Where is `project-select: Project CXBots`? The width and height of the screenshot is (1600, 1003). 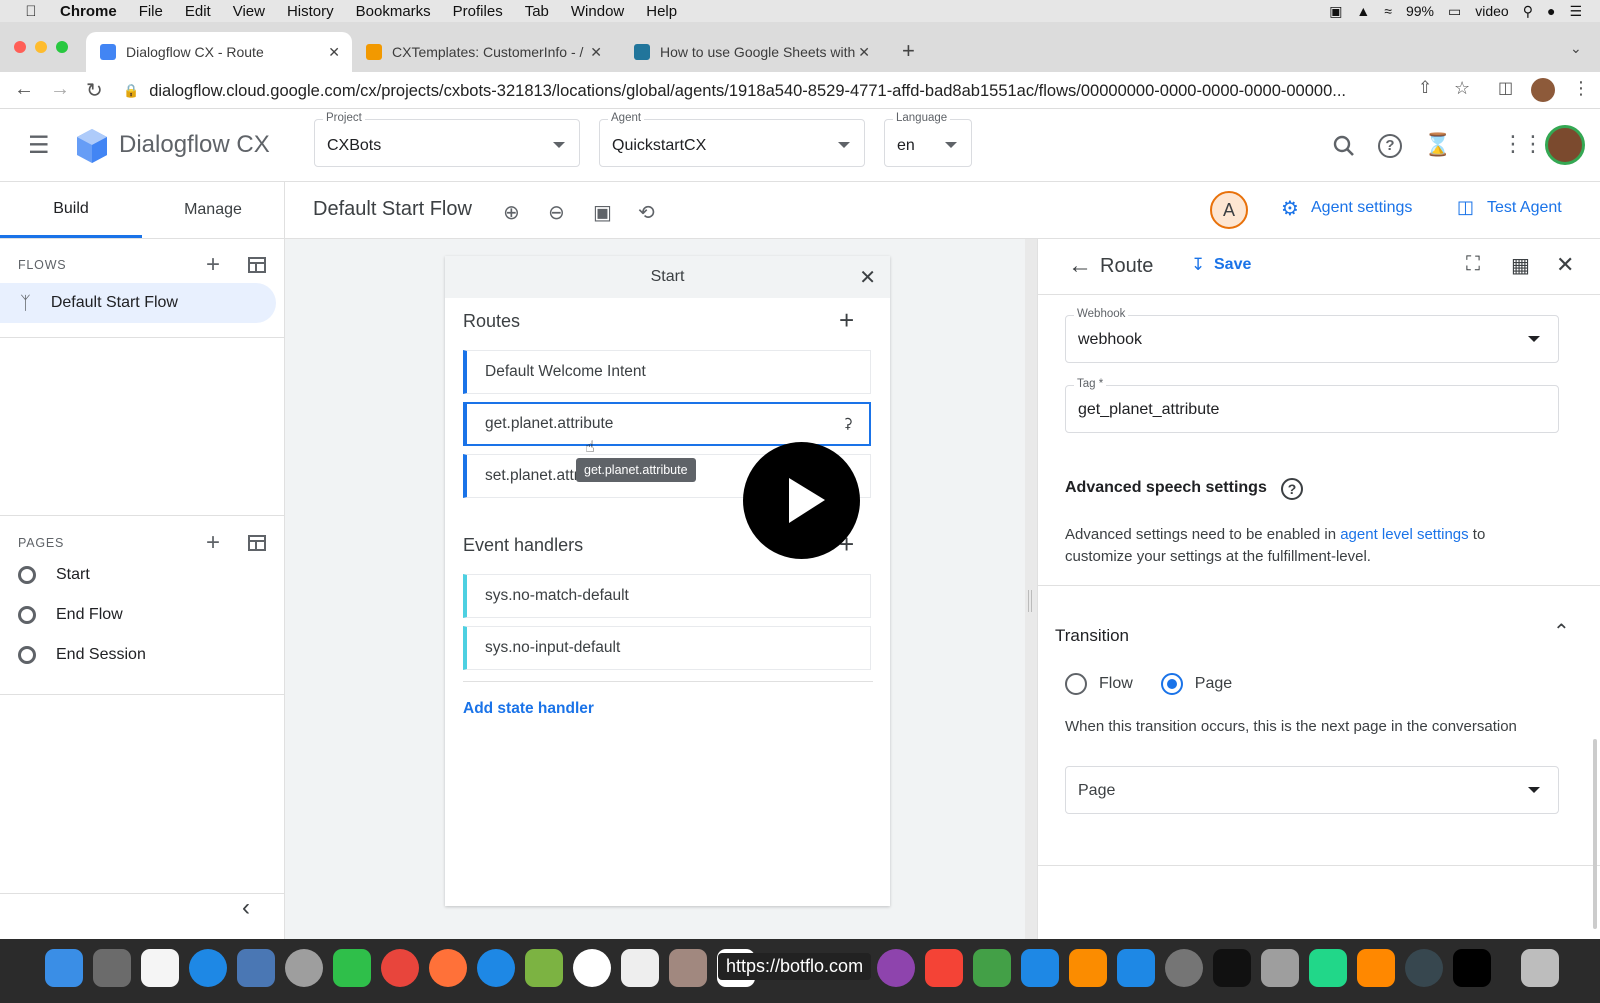 project-select: Project CXBots is located at coordinates (447, 139).